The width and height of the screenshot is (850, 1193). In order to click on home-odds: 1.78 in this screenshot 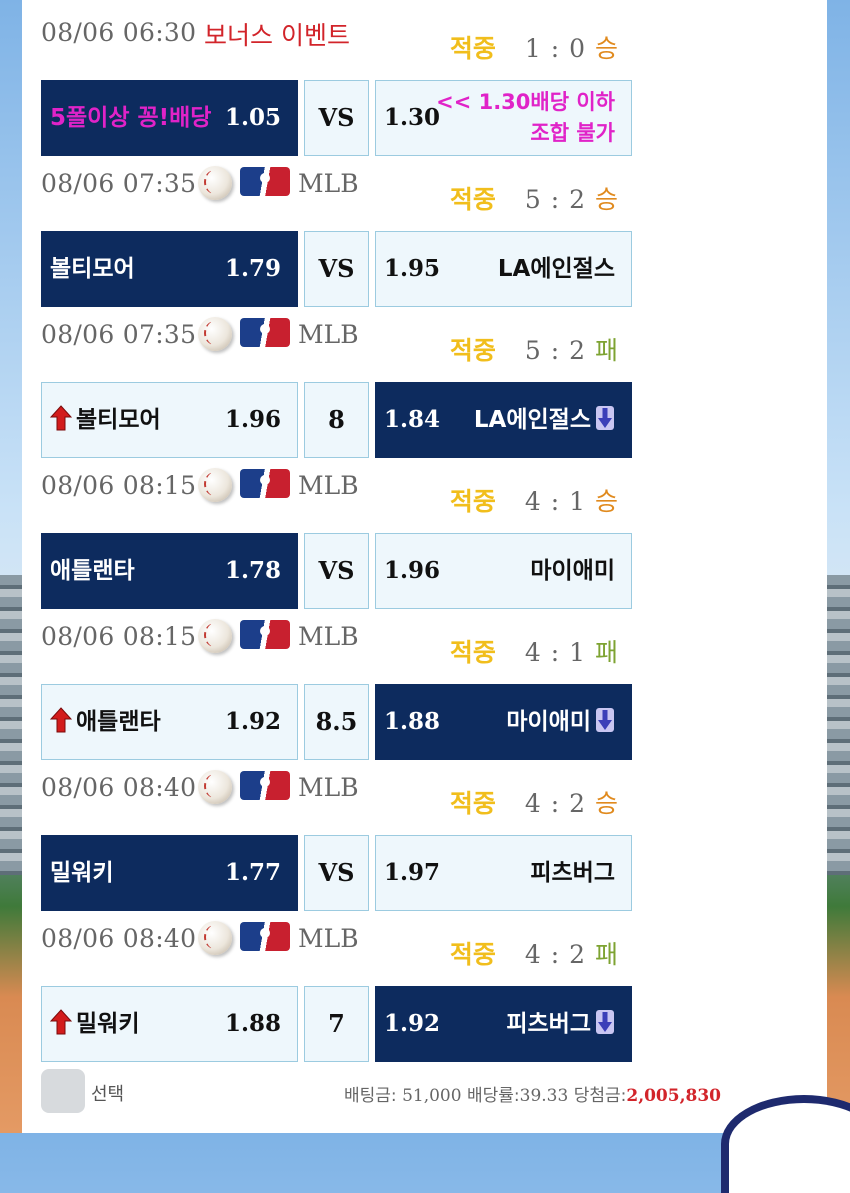, I will do `click(252, 570)`.